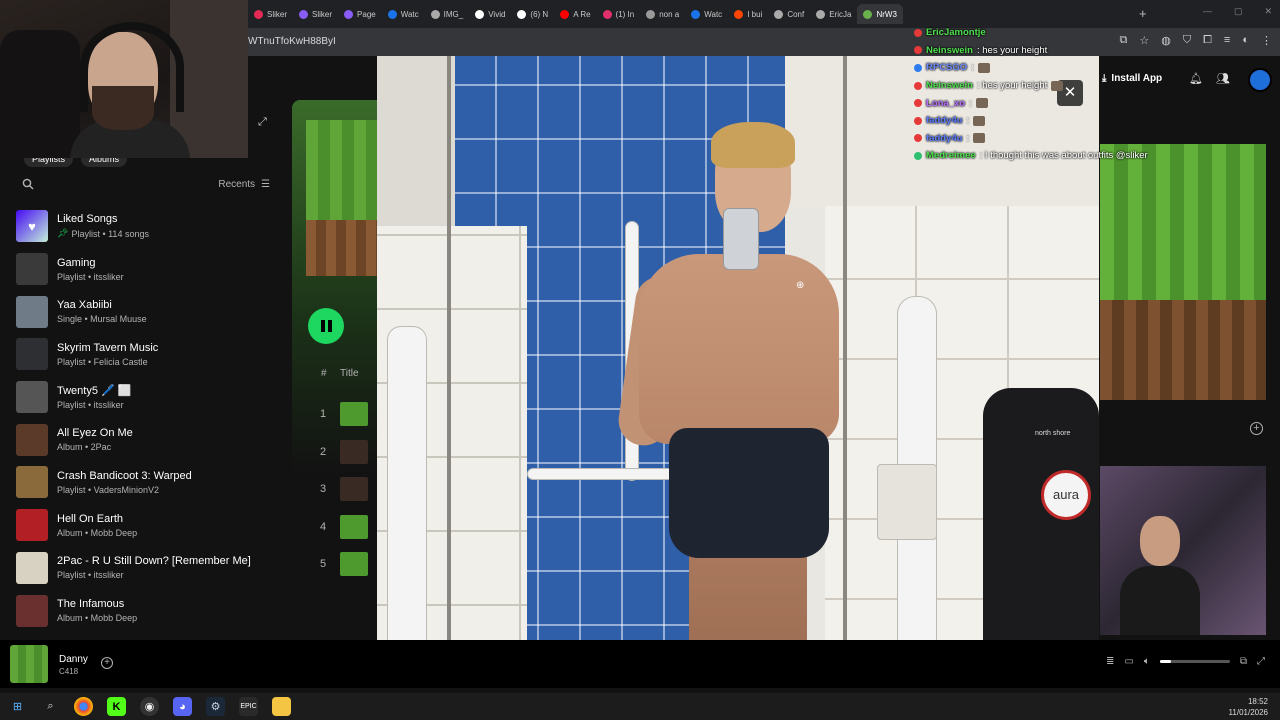 The image size is (1280, 720). Describe the element at coordinates (244, 184) in the screenshot. I see `recents-sort-button: Recents ☰` at that location.